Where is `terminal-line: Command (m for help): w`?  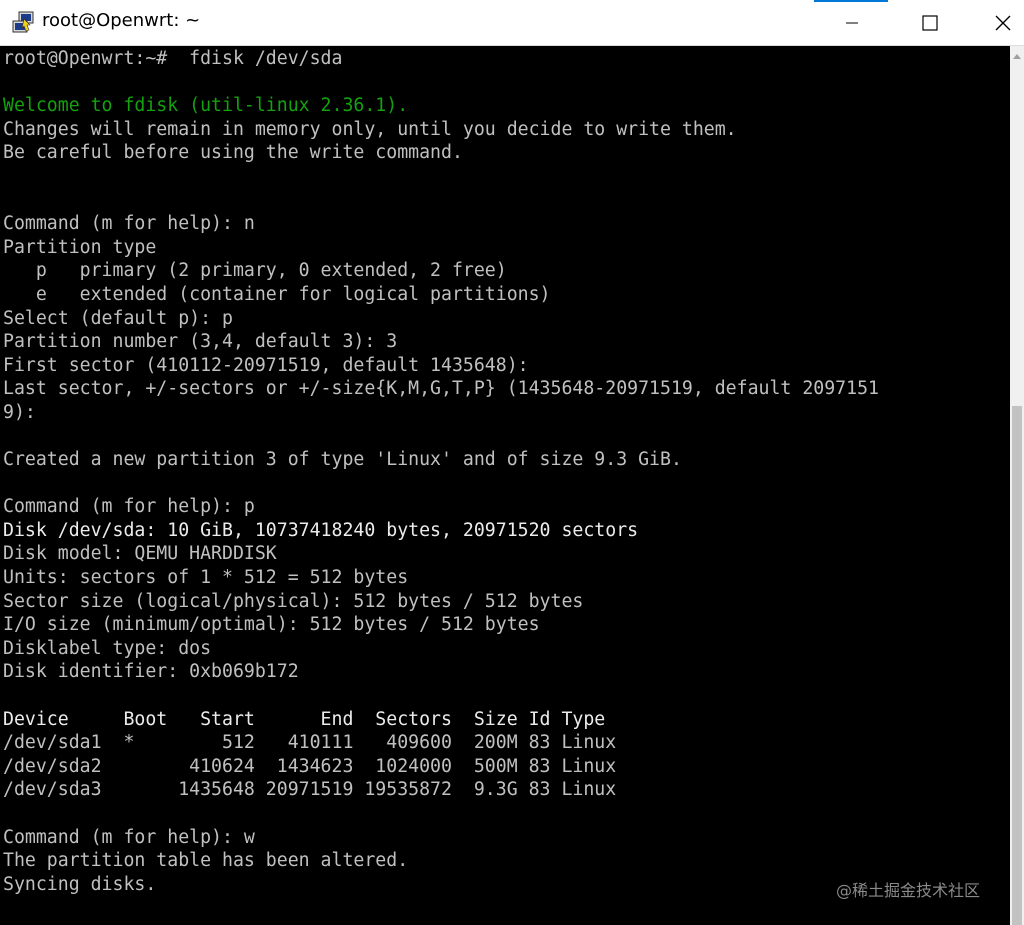
terminal-line: Command (m for help): w is located at coordinates (129, 837).